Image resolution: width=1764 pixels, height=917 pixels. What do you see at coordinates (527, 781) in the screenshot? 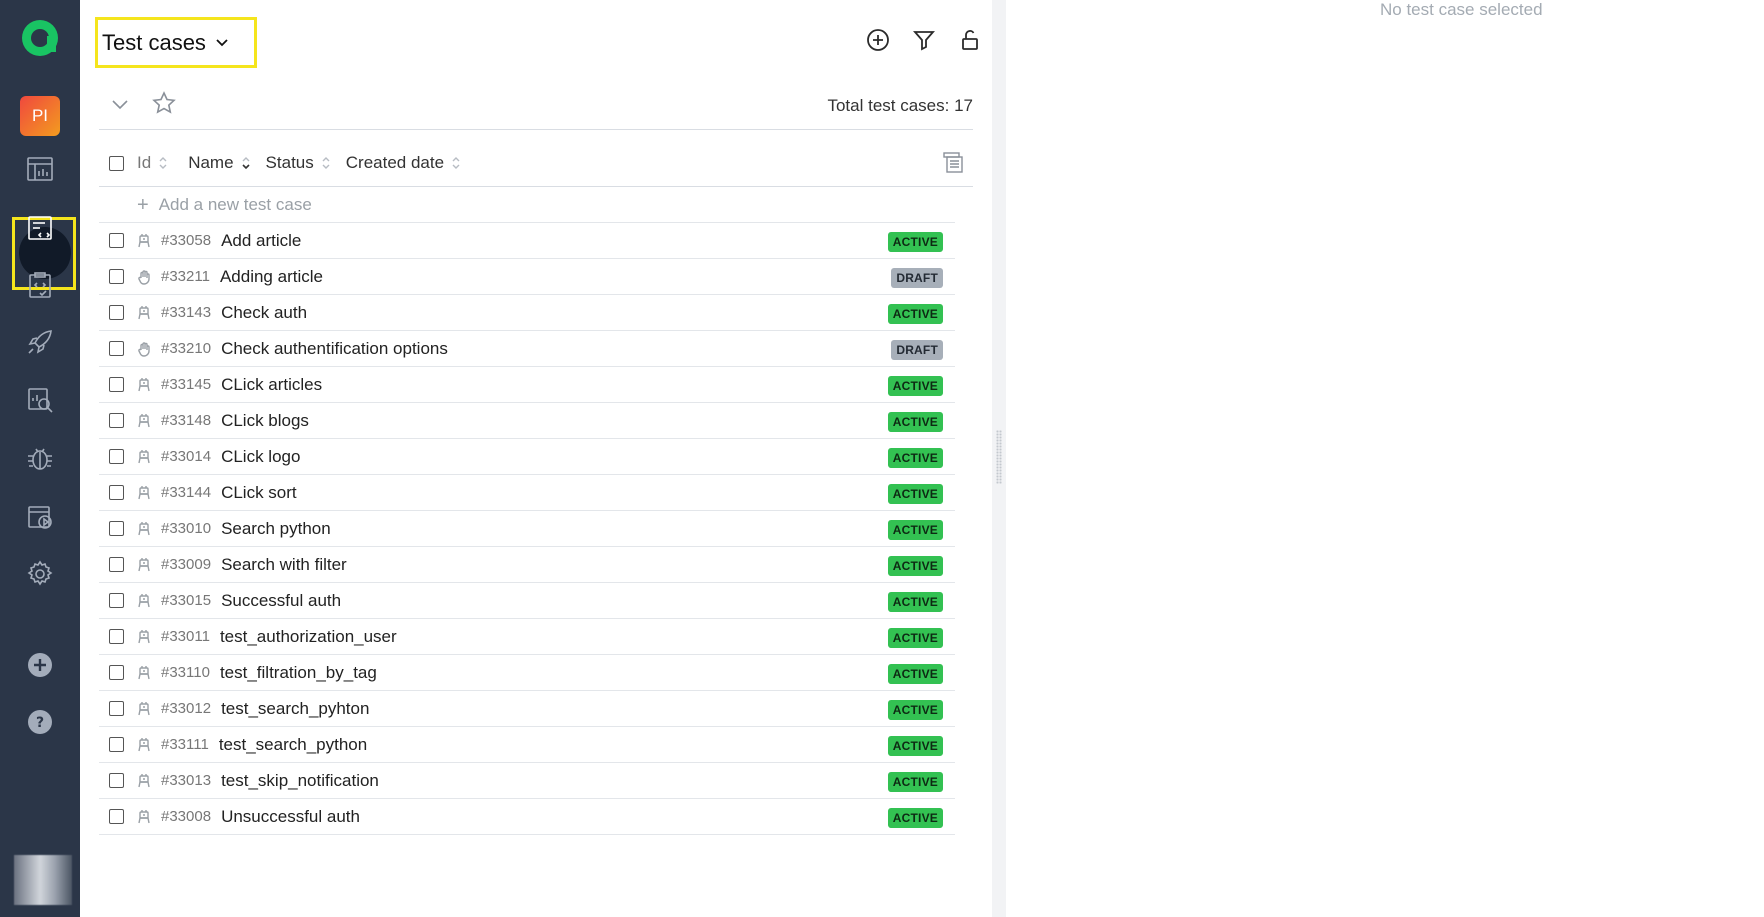
I see `table-row: #33013 test_skip_notification ACTIVE` at bounding box center [527, 781].